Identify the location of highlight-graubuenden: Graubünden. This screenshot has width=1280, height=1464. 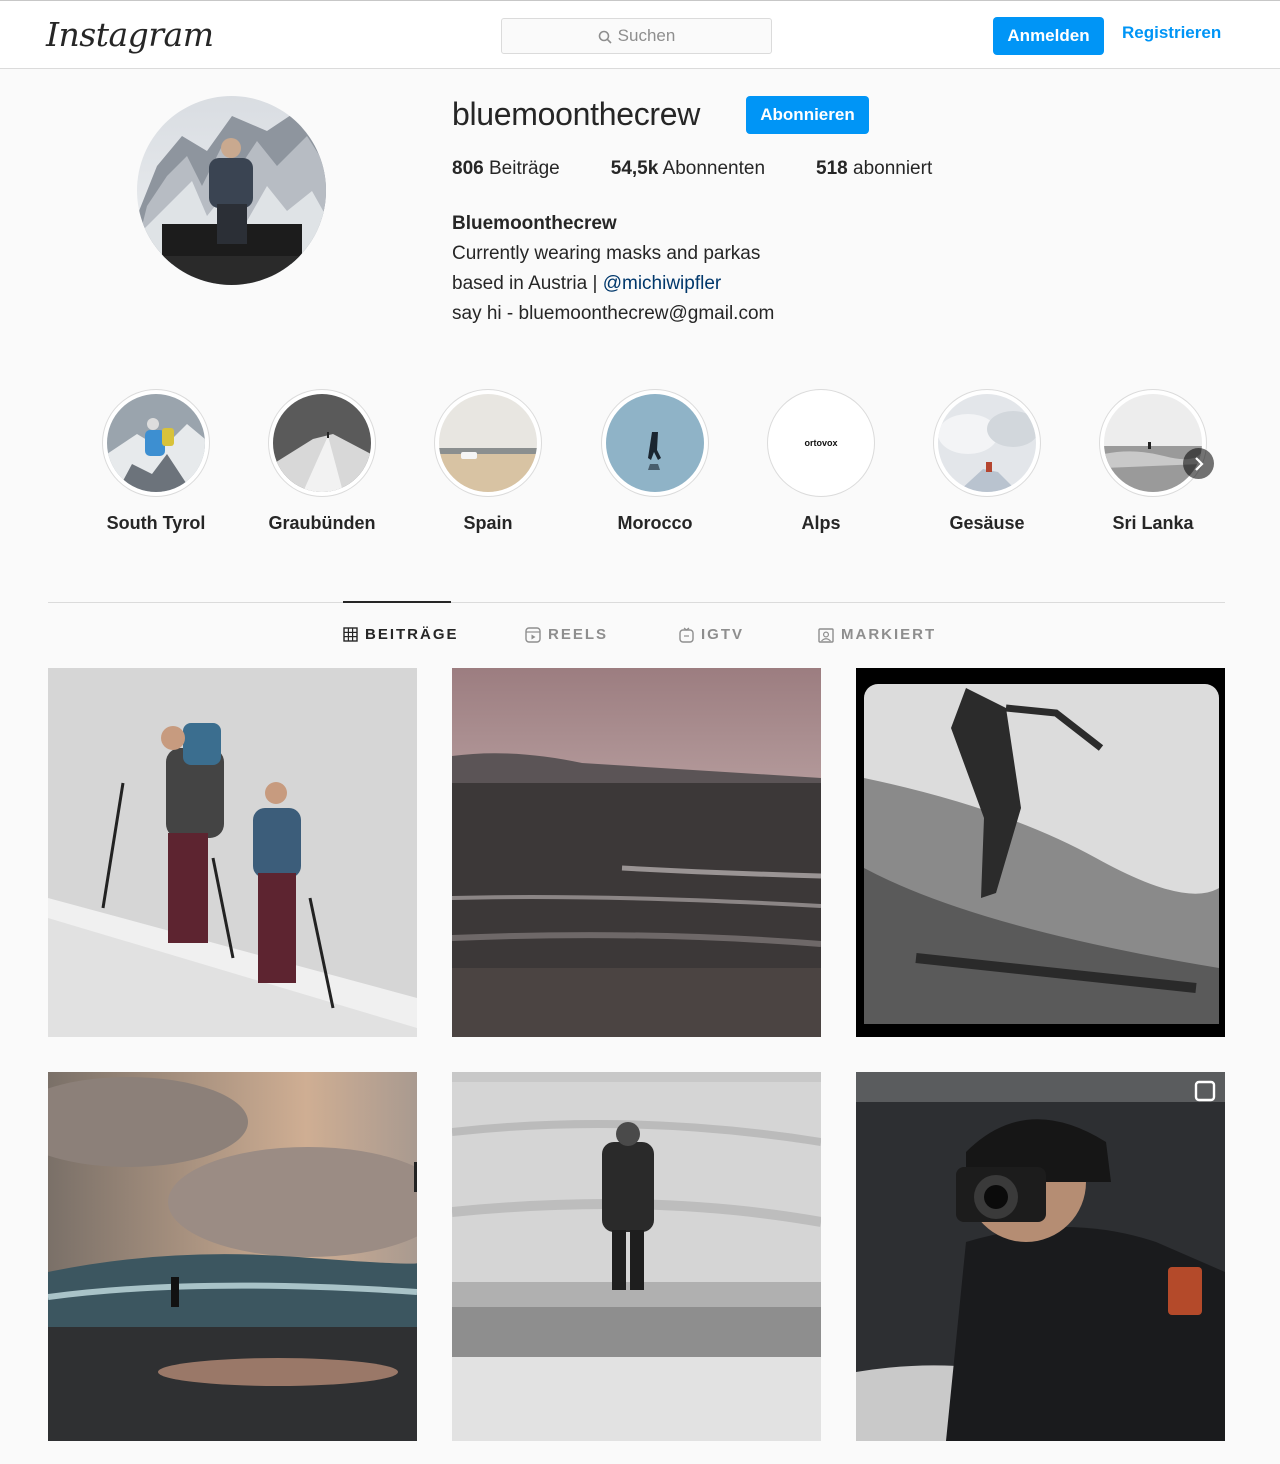
(322, 461).